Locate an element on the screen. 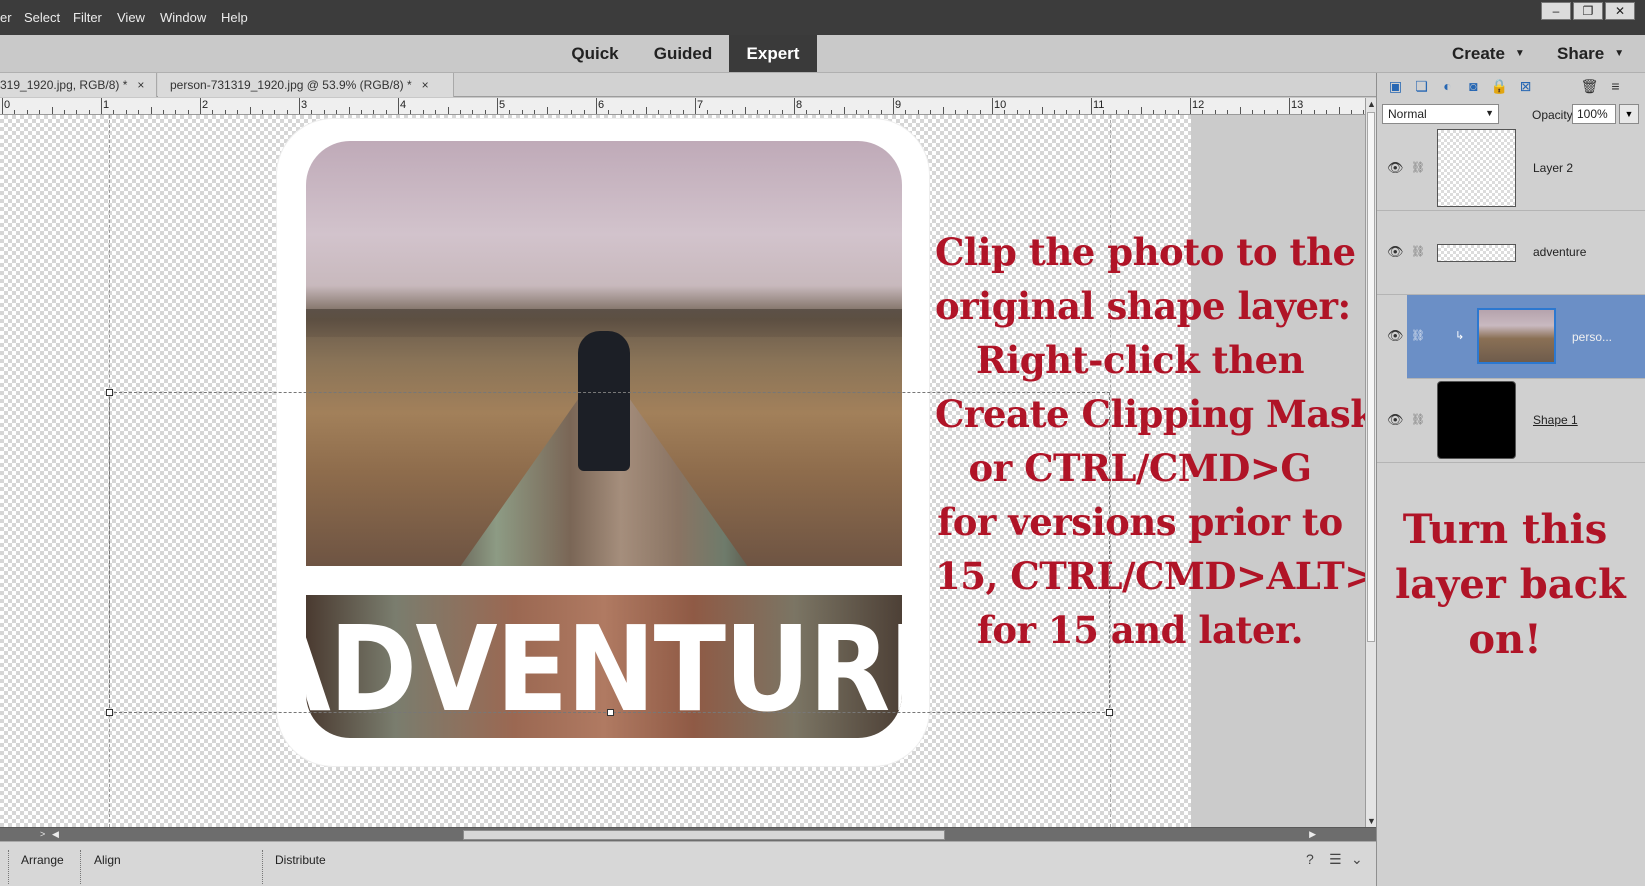 The height and width of the screenshot is (886, 1645). horizontal-scrollbar: > ◀ ▶ is located at coordinates (688, 834).